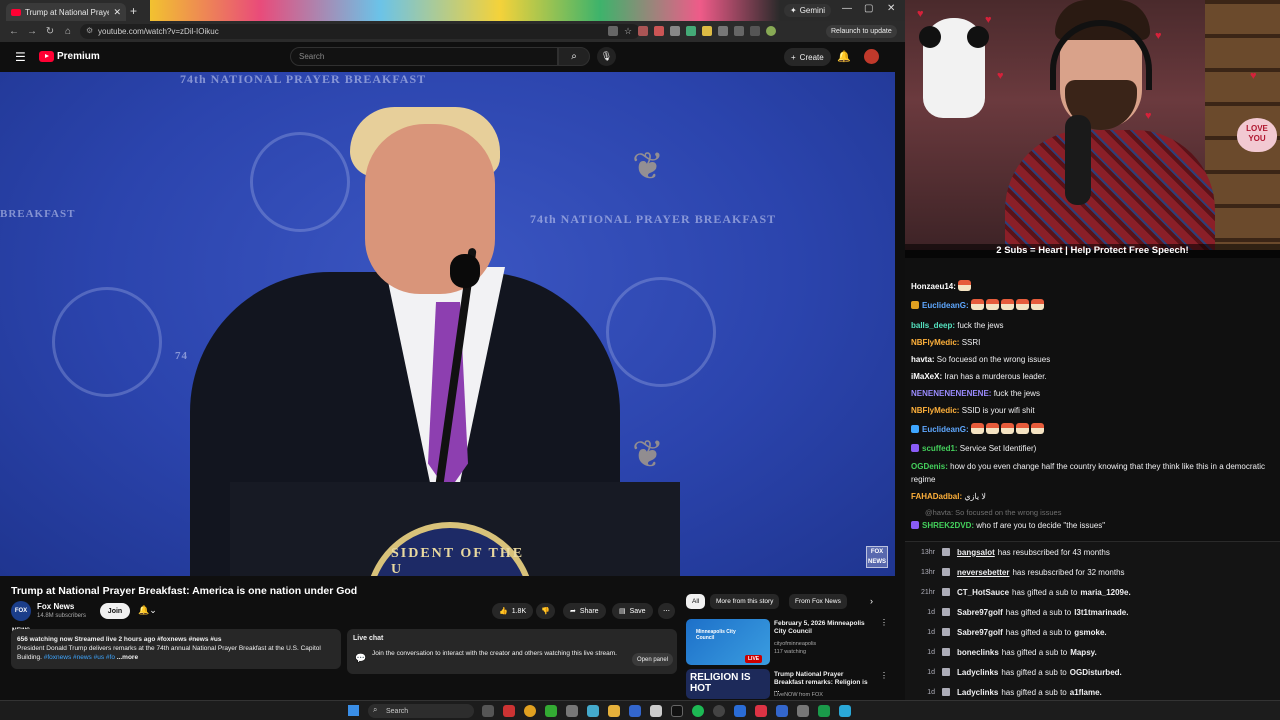 The image size is (1280, 720). What do you see at coordinates (940, 448) in the screenshot?
I see `chat-username: scuffed1:` at bounding box center [940, 448].